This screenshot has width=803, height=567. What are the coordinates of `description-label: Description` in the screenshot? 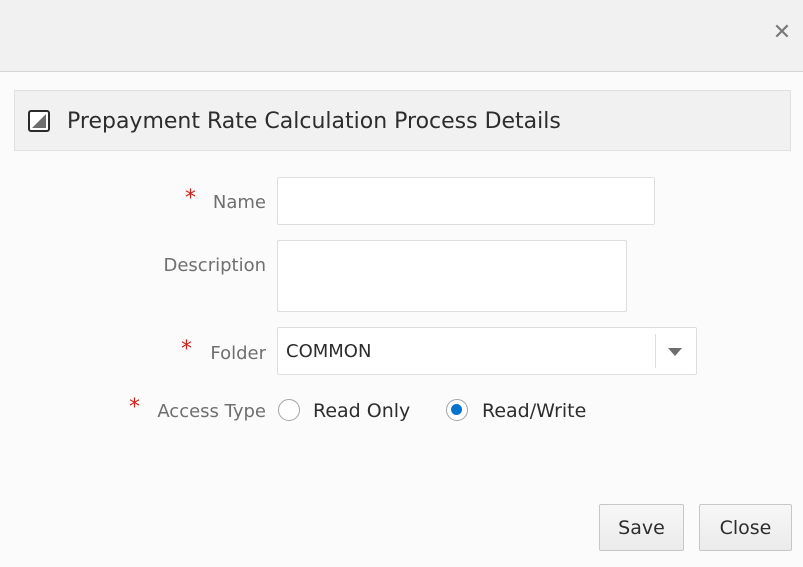 It's located at (214, 265).